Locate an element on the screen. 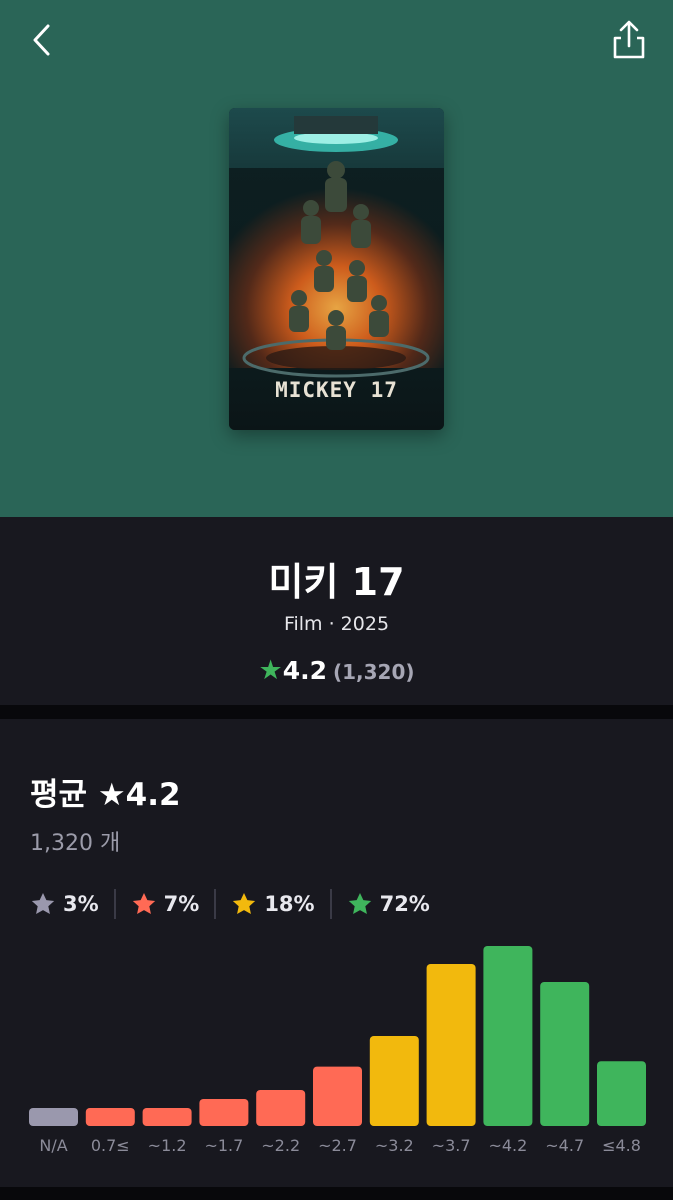 The width and height of the screenshot is (673, 1200). histogram-tick-label: ~4.7 is located at coordinates (564, 1145).